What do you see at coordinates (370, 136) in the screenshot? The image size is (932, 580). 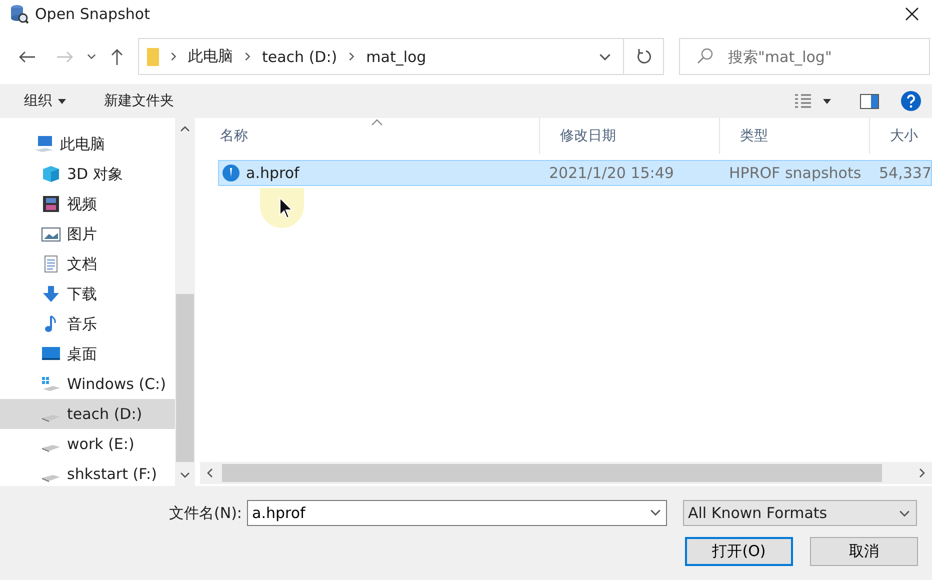 I see `column-header: 名称` at bounding box center [370, 136].